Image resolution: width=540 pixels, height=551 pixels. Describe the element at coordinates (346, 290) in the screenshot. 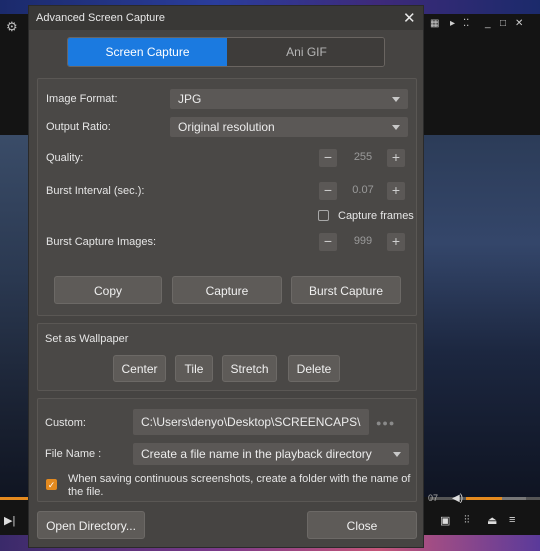

I see `burst-capture-button: Burst Capture` at that location.